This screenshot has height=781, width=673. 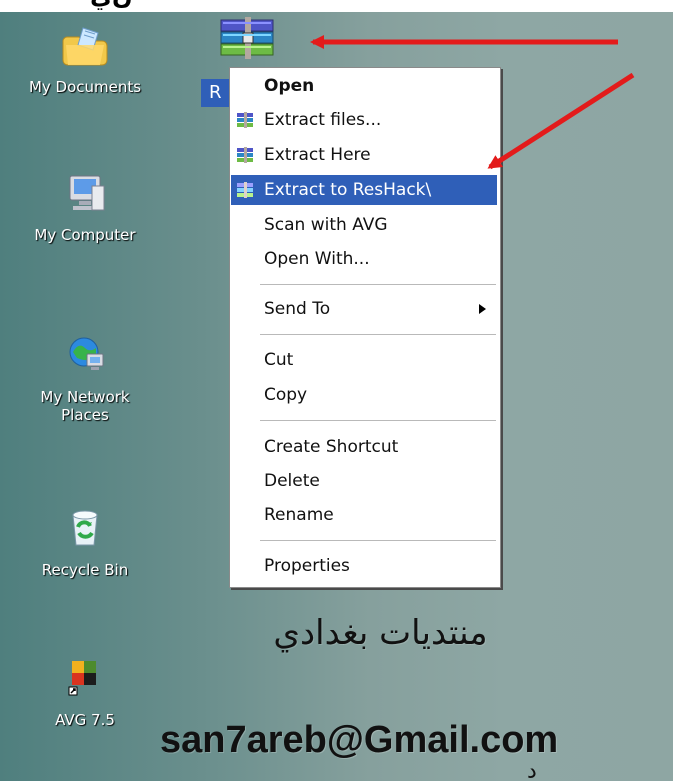 What do you see at coordinates (326, 225) in the screenshot?
I see `menu-item-label: Scan with AVG` at bounding box center [326, 225].